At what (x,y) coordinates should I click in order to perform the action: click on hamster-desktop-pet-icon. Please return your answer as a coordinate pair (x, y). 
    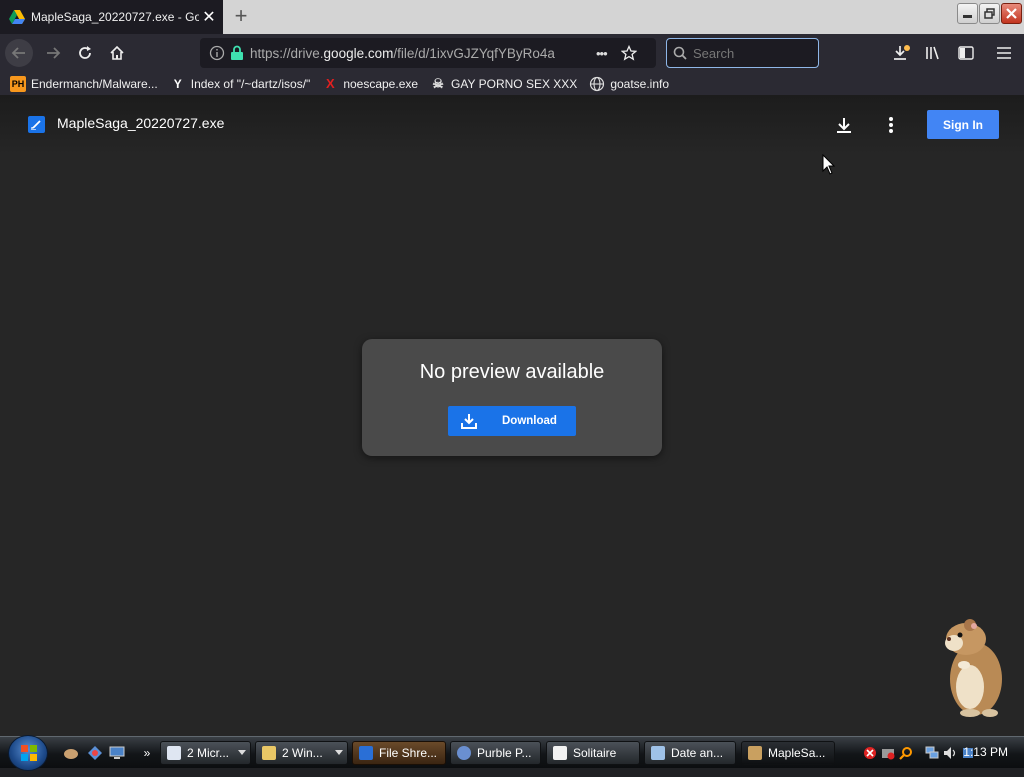
    Looking at the image, I should click on (975, 668).